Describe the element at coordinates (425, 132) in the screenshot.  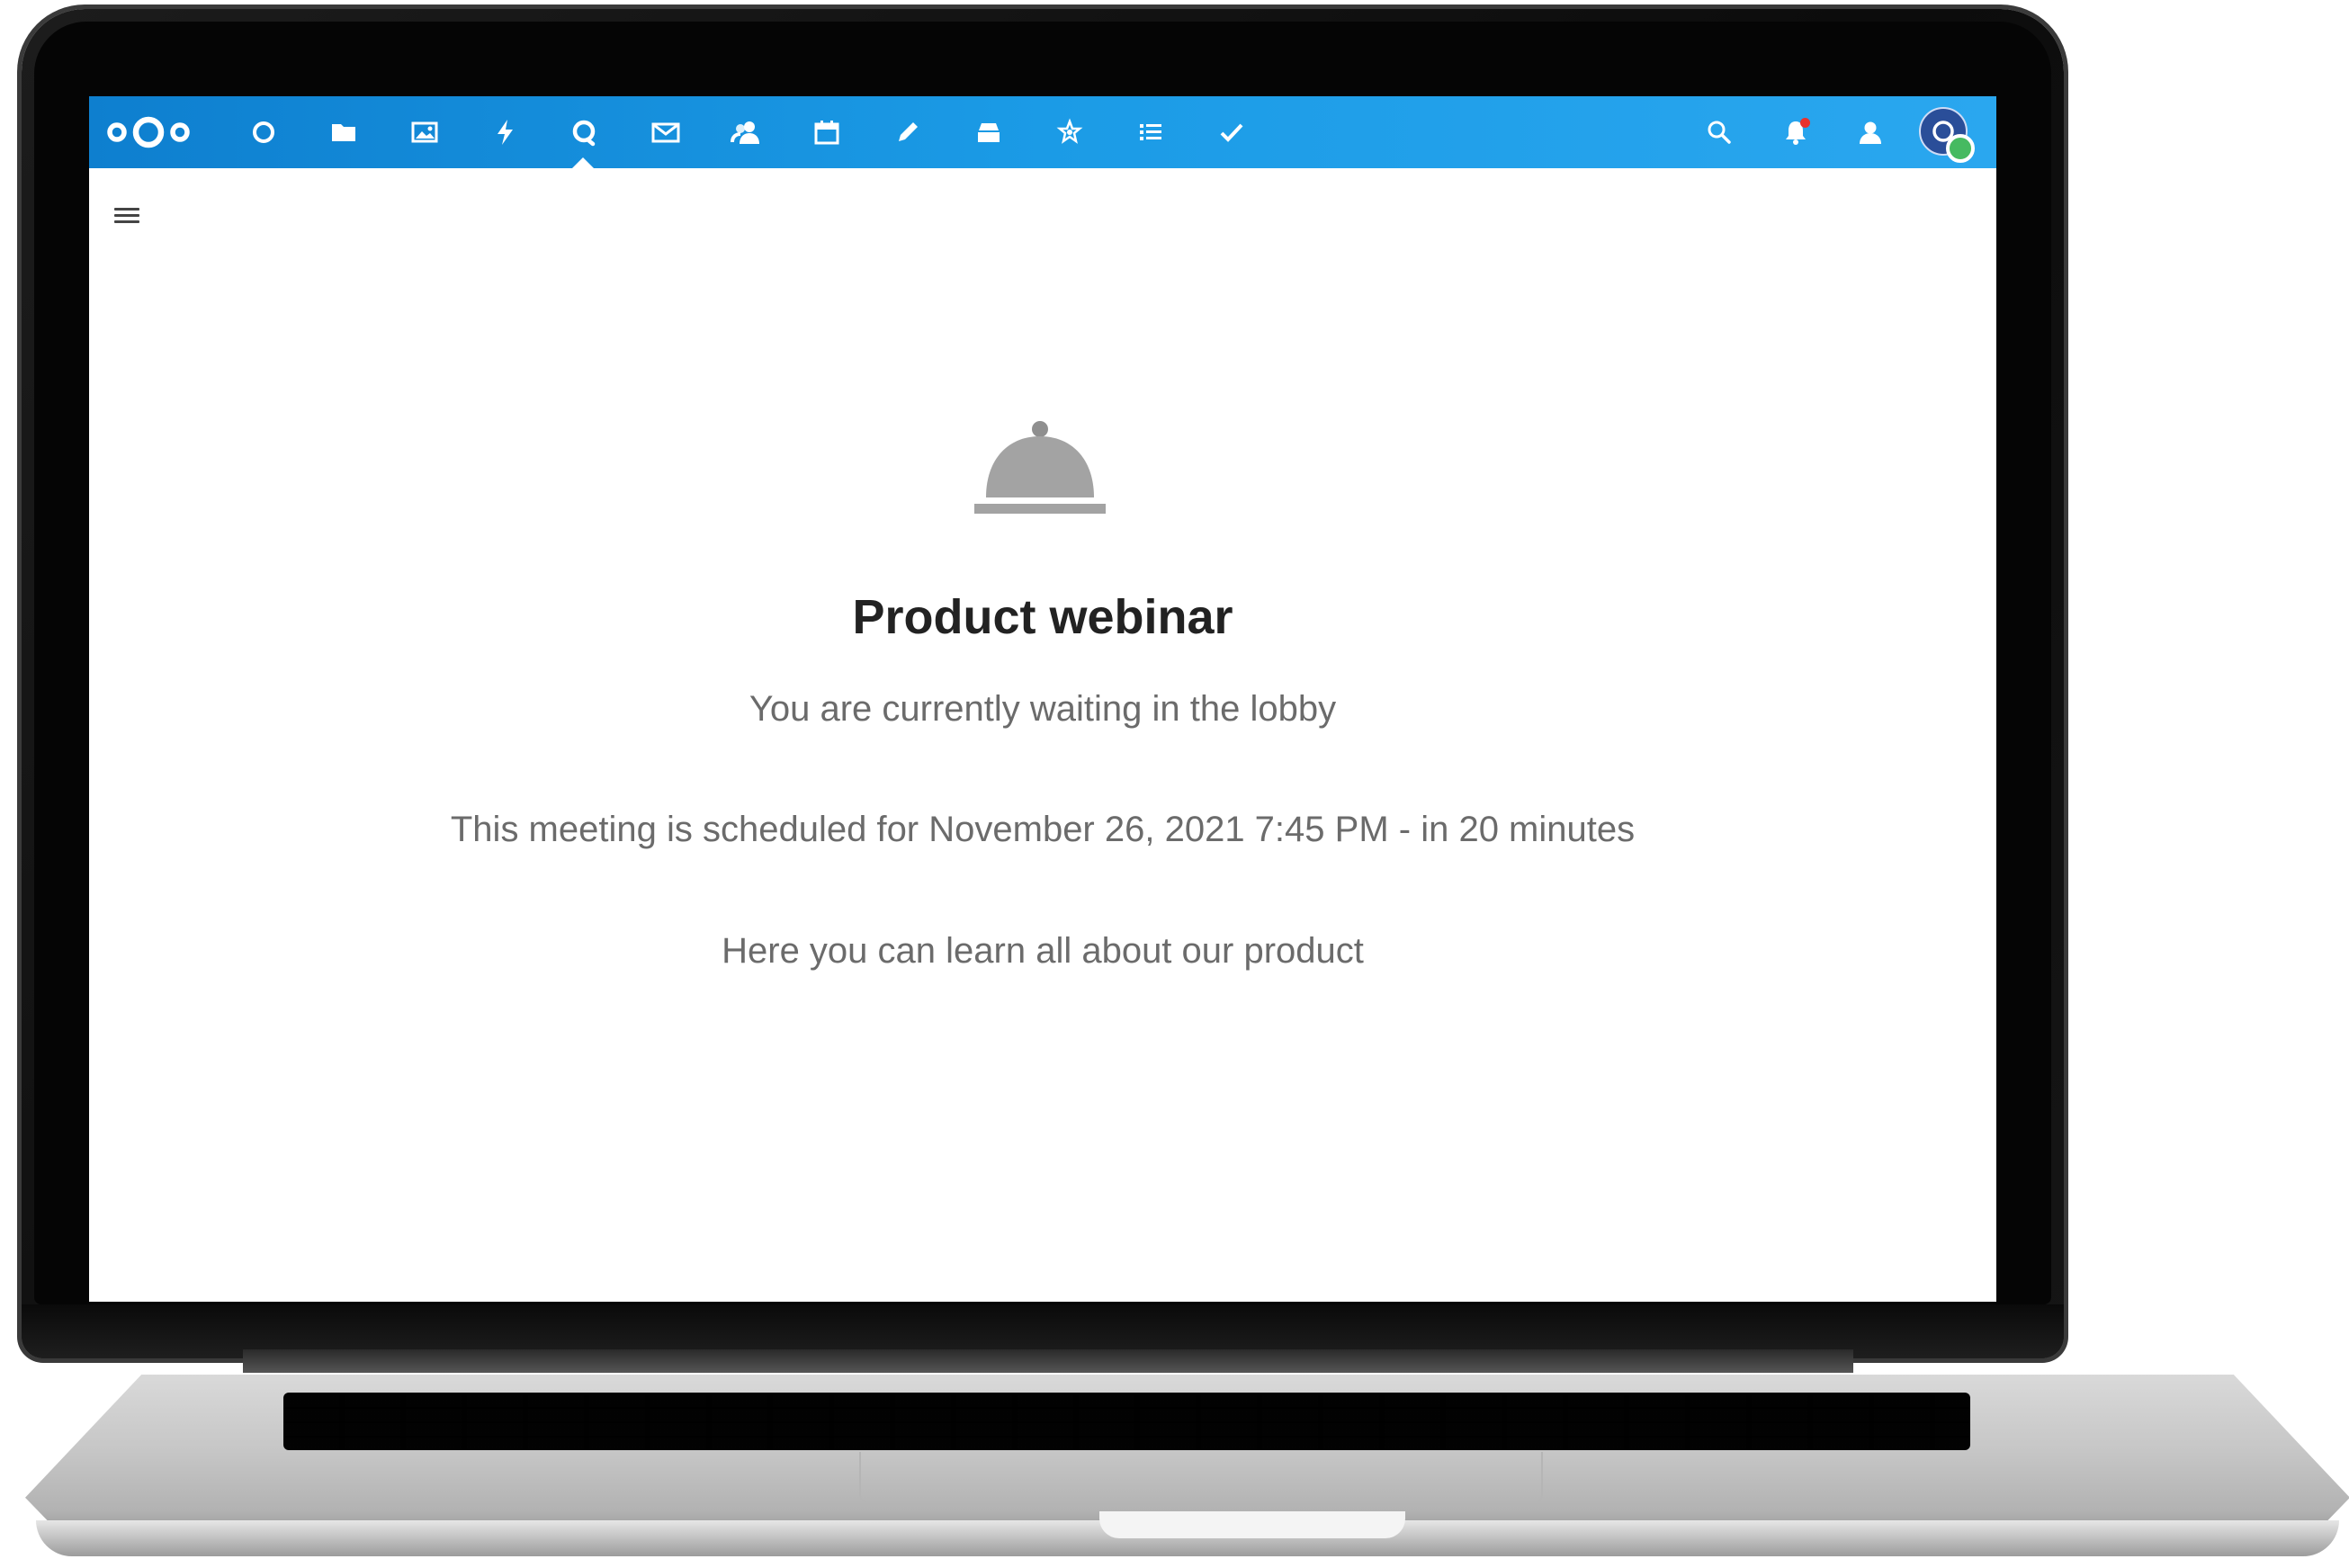
I see `image-icon` at that location.